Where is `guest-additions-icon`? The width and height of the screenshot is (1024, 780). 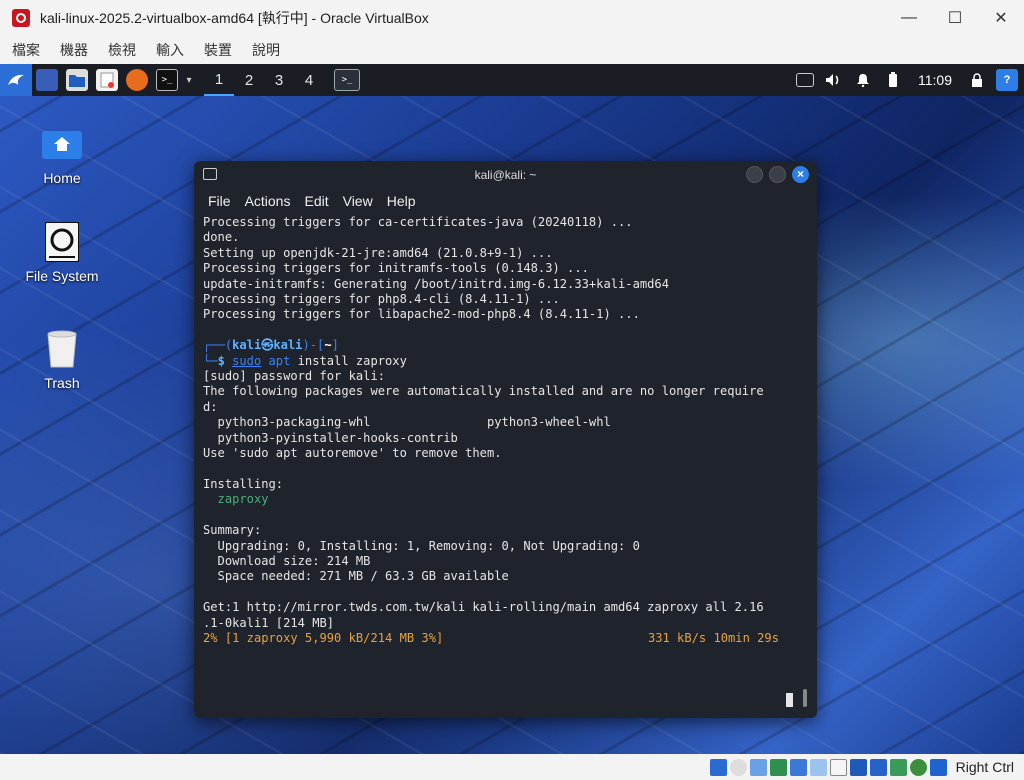
guest-additions-icon is located at coordinates (898, 767).